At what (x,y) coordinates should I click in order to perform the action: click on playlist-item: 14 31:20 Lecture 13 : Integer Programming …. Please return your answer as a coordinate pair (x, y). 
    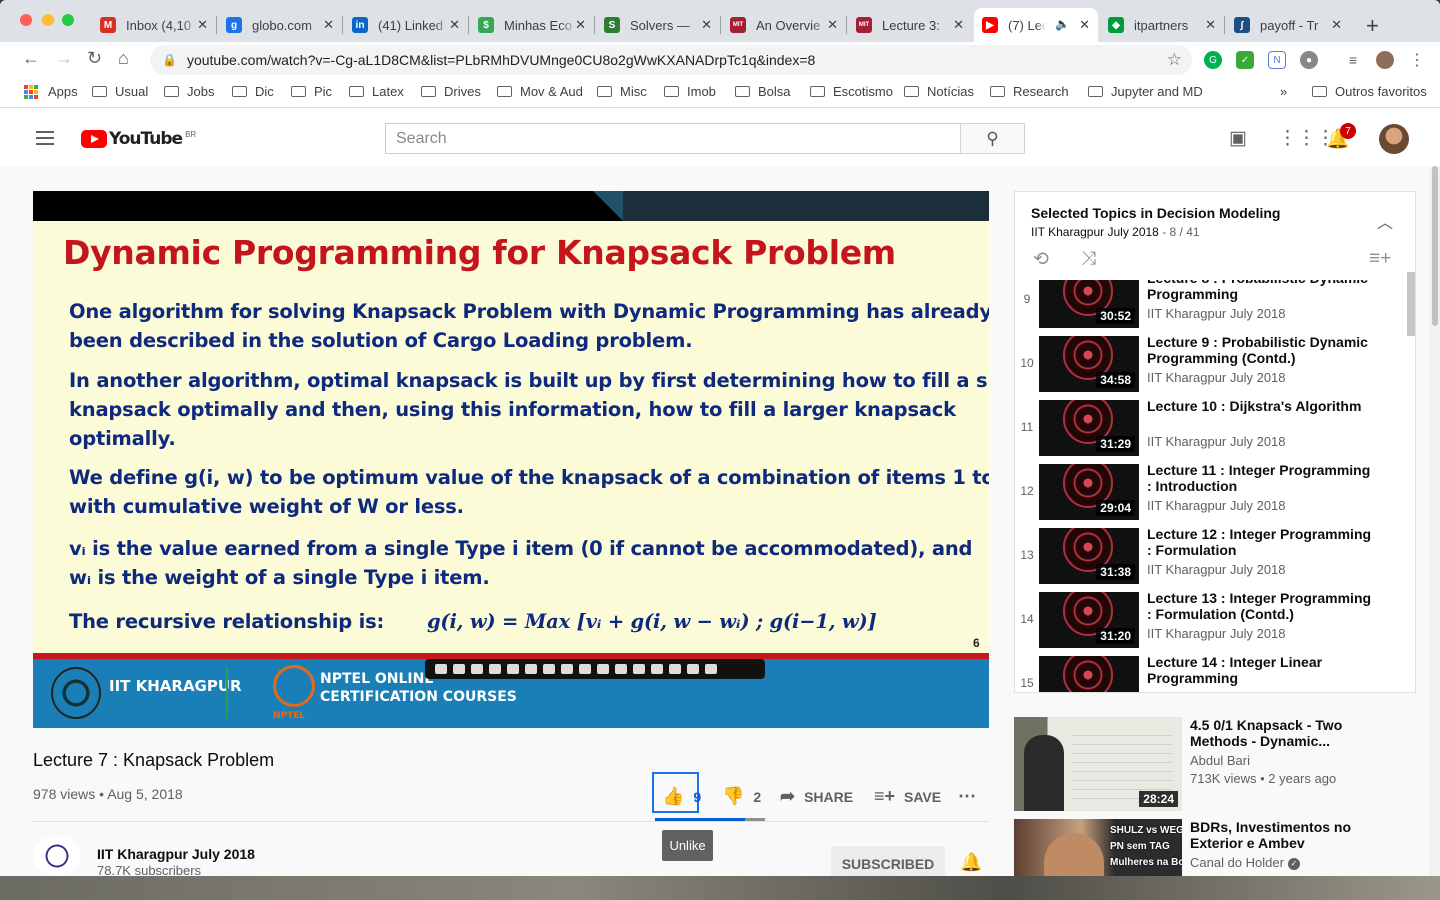
    Looking at the image, I should click on (1211, 620).